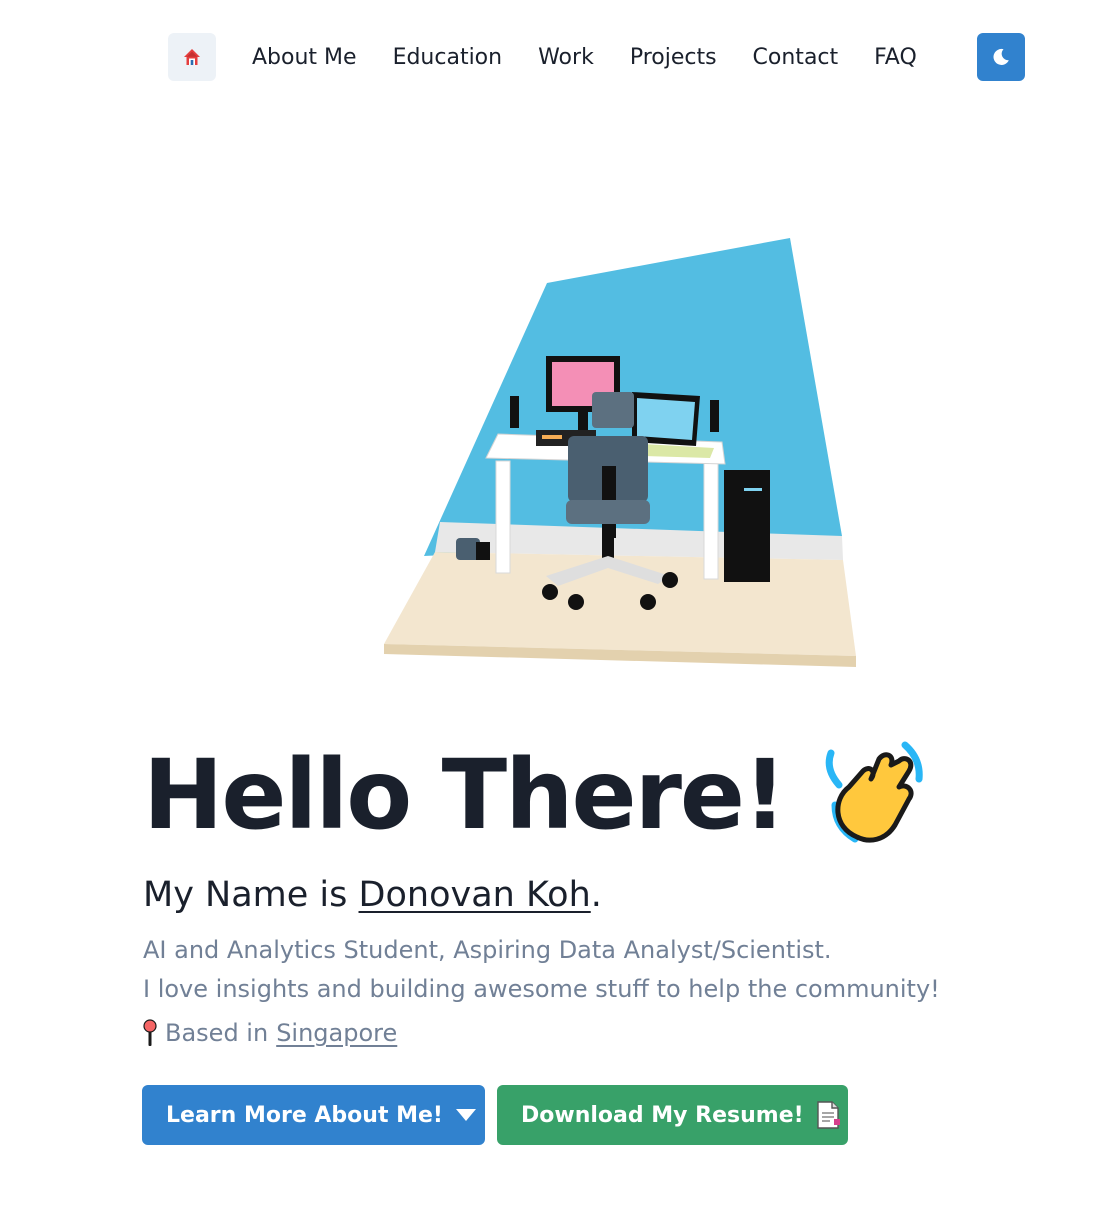  What do you see at coordinates (662, 1115) in the screenshot?
I see `resume-label: Download My Resume!` at bounding box center [662, 1115].